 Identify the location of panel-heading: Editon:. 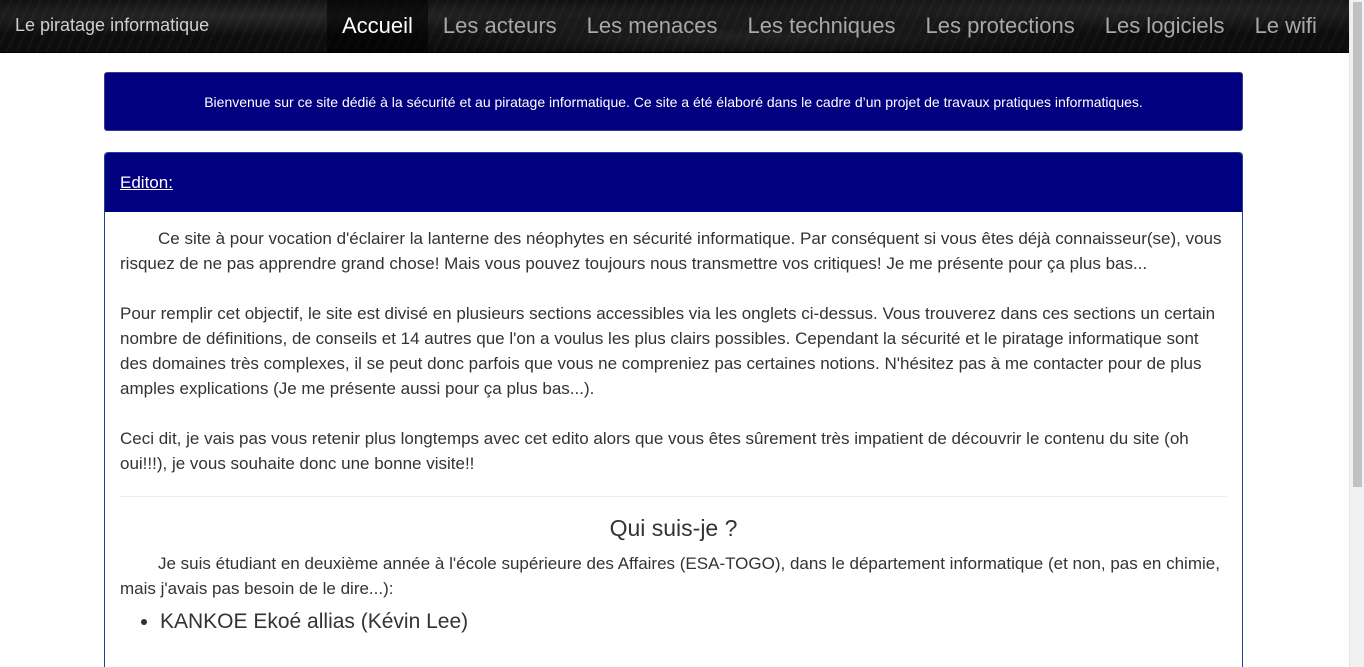
(673, 182).